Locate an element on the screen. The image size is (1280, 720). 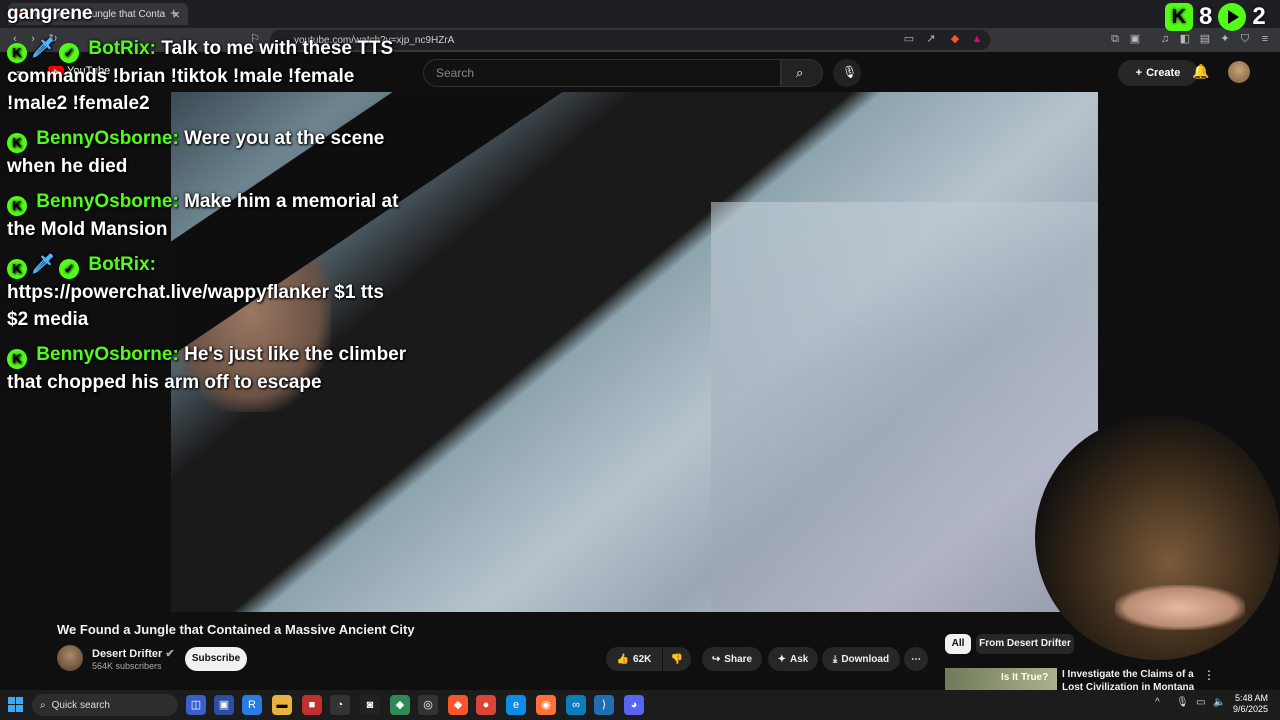
taskbar-app-icon: R is located at coordinates (252, 705).